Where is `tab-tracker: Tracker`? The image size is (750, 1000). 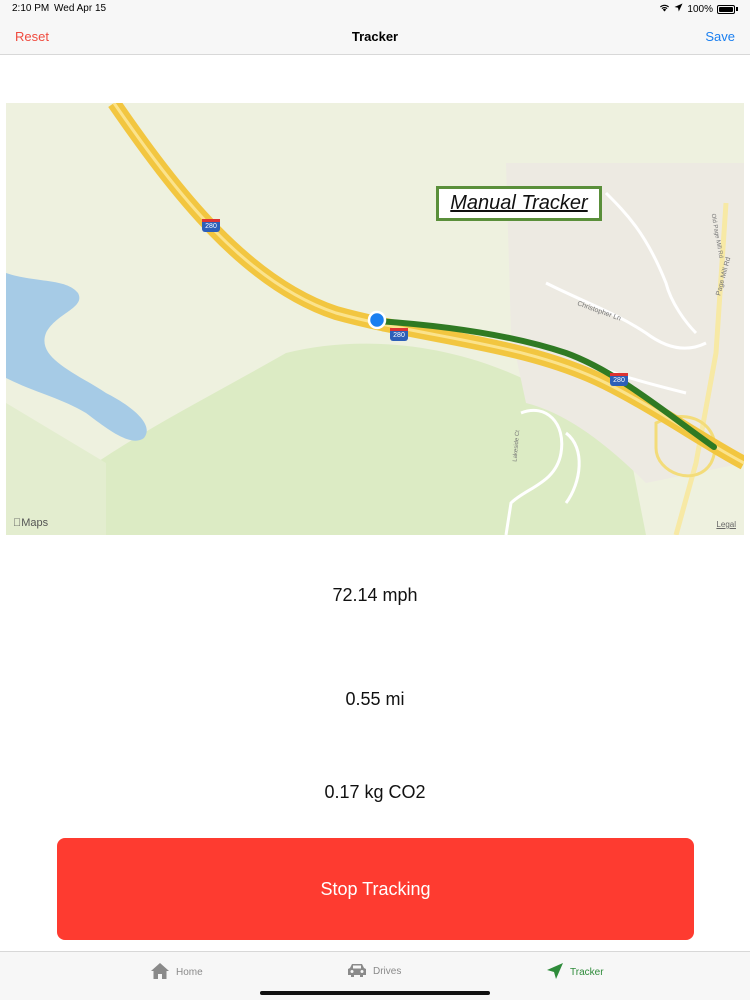 tab-tracker: Tracker is located at coordinates (575, 972).